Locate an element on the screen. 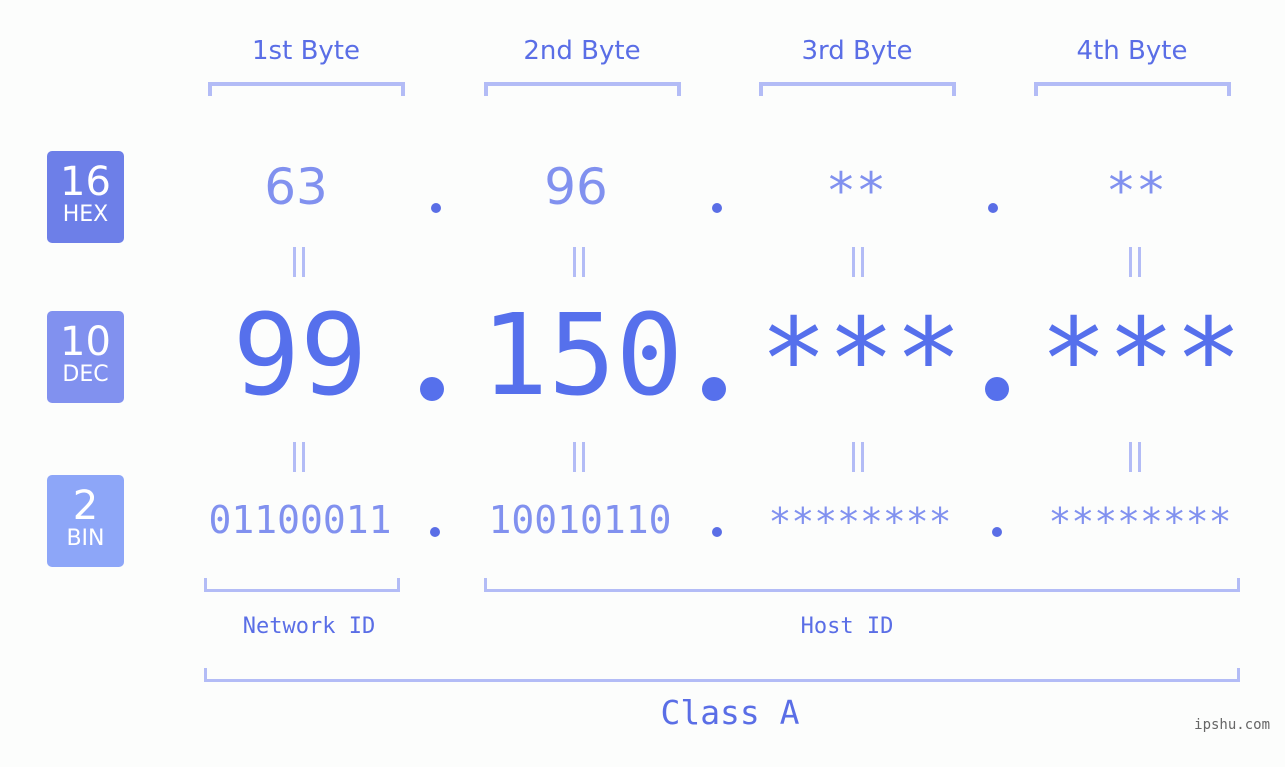 Image resolution: width=1285 pixels, height=767 pixels. dec-value-2: 150 is located at coordinates (582, 356).